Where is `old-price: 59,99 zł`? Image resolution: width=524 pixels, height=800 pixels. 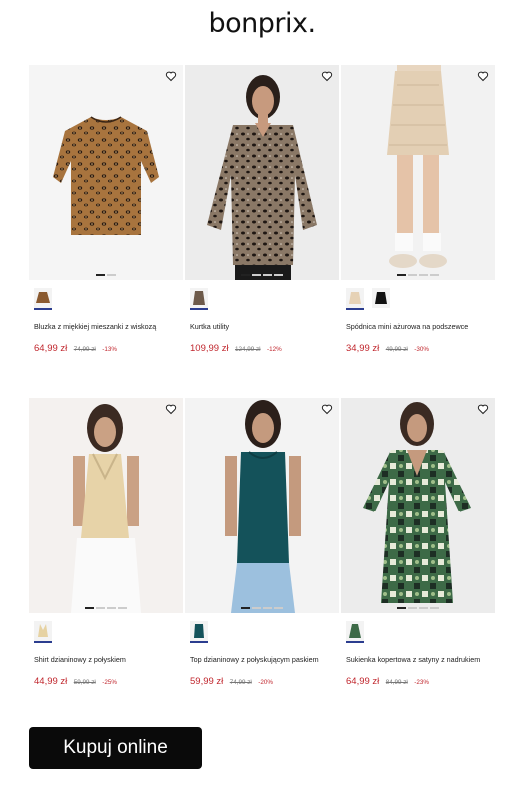
old-price: 59,99 zł is located at coordinates (84, 682).